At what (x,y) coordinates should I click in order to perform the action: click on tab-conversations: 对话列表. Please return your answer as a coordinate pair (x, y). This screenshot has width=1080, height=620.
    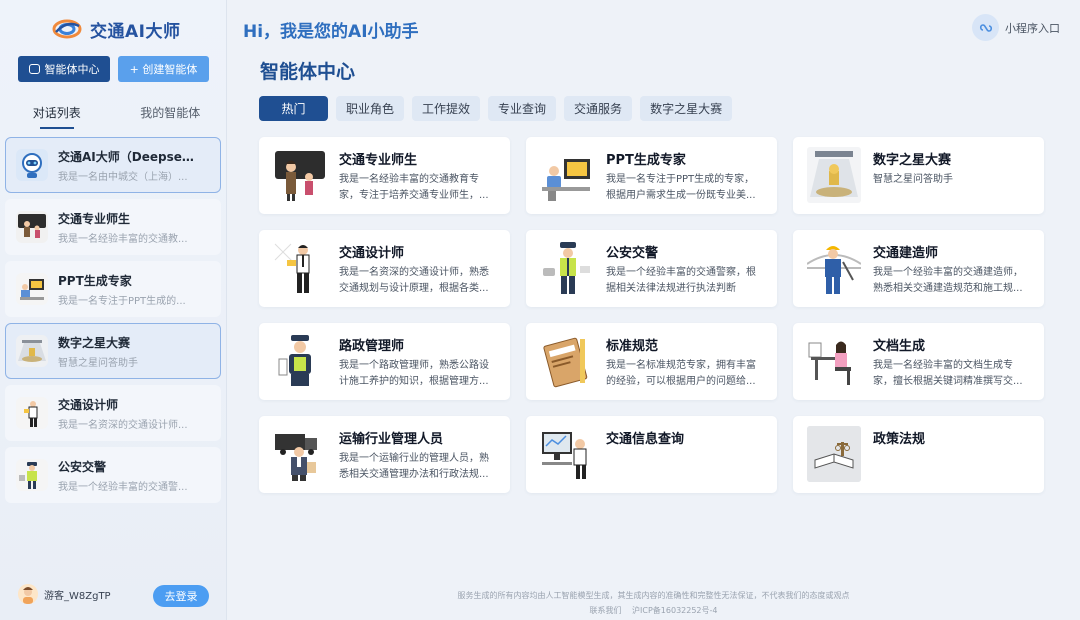
    Looking at the image, I should click on (57, 116).